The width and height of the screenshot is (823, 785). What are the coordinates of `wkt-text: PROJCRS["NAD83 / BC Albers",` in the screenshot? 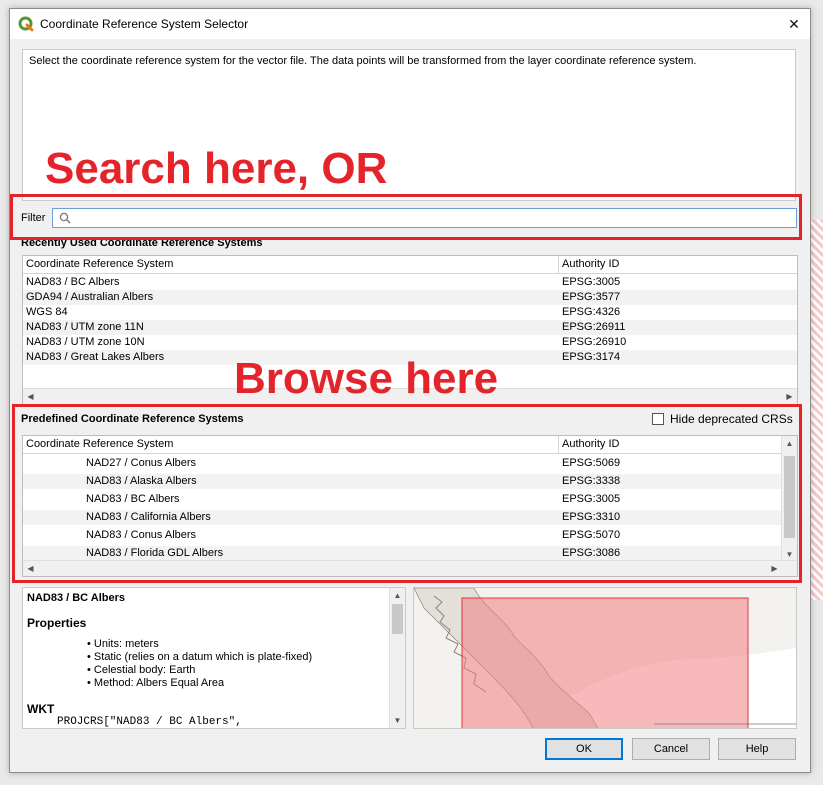 It's located at (149, 722).